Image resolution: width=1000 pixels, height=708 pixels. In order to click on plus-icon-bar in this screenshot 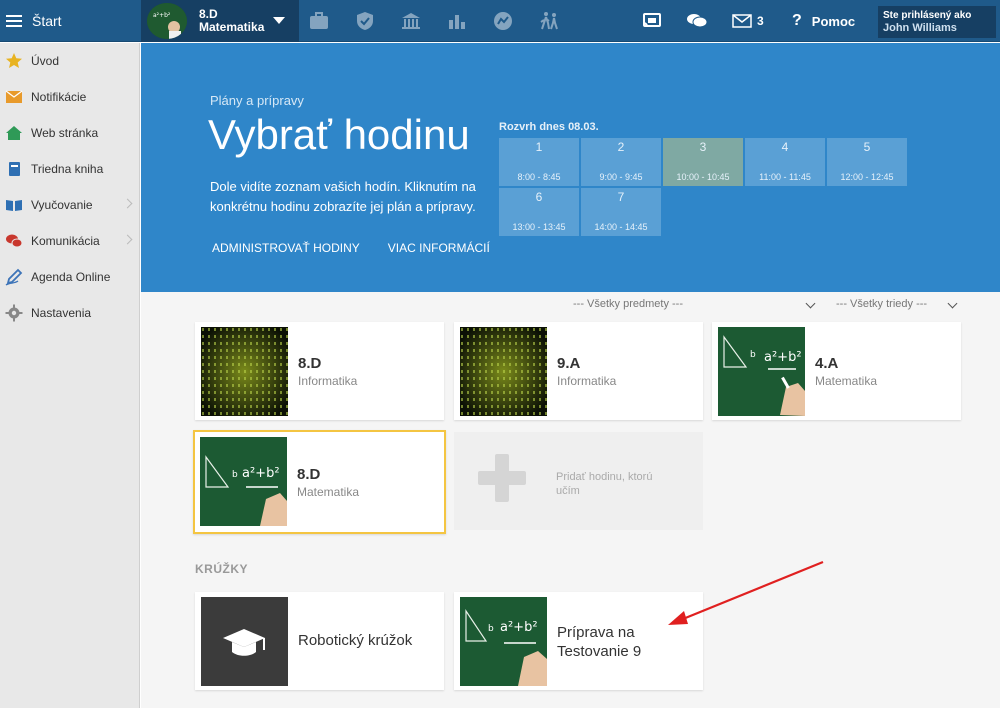, I will do `click(502, 478)`.